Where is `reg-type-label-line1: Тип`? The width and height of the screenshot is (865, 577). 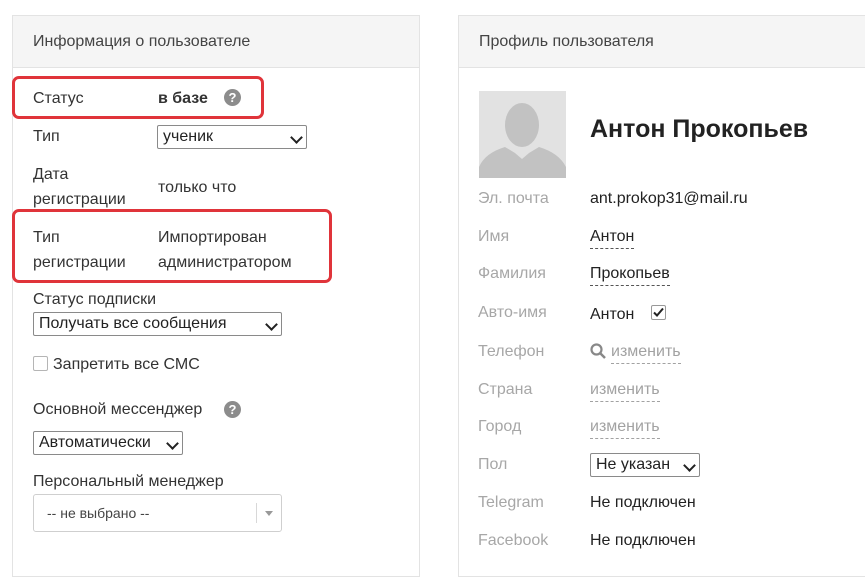
reg-type-label-line1: Тип is located at coordinates (46, 237).